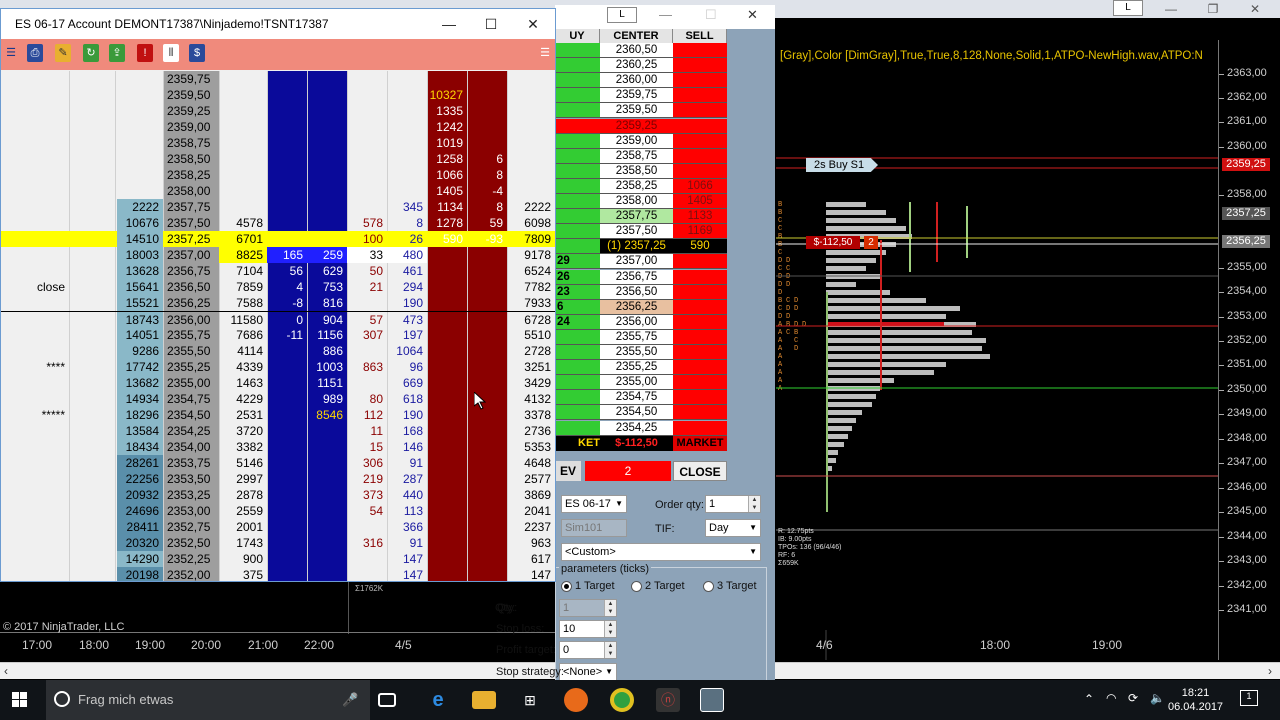 This screenshot has width=1280, height=720. What do you see at coordinates (278, 207) in the screenshot?
I see `grid-row: 2222 2357,75 345 1134 8 2222` at bounding box center [278, 207].